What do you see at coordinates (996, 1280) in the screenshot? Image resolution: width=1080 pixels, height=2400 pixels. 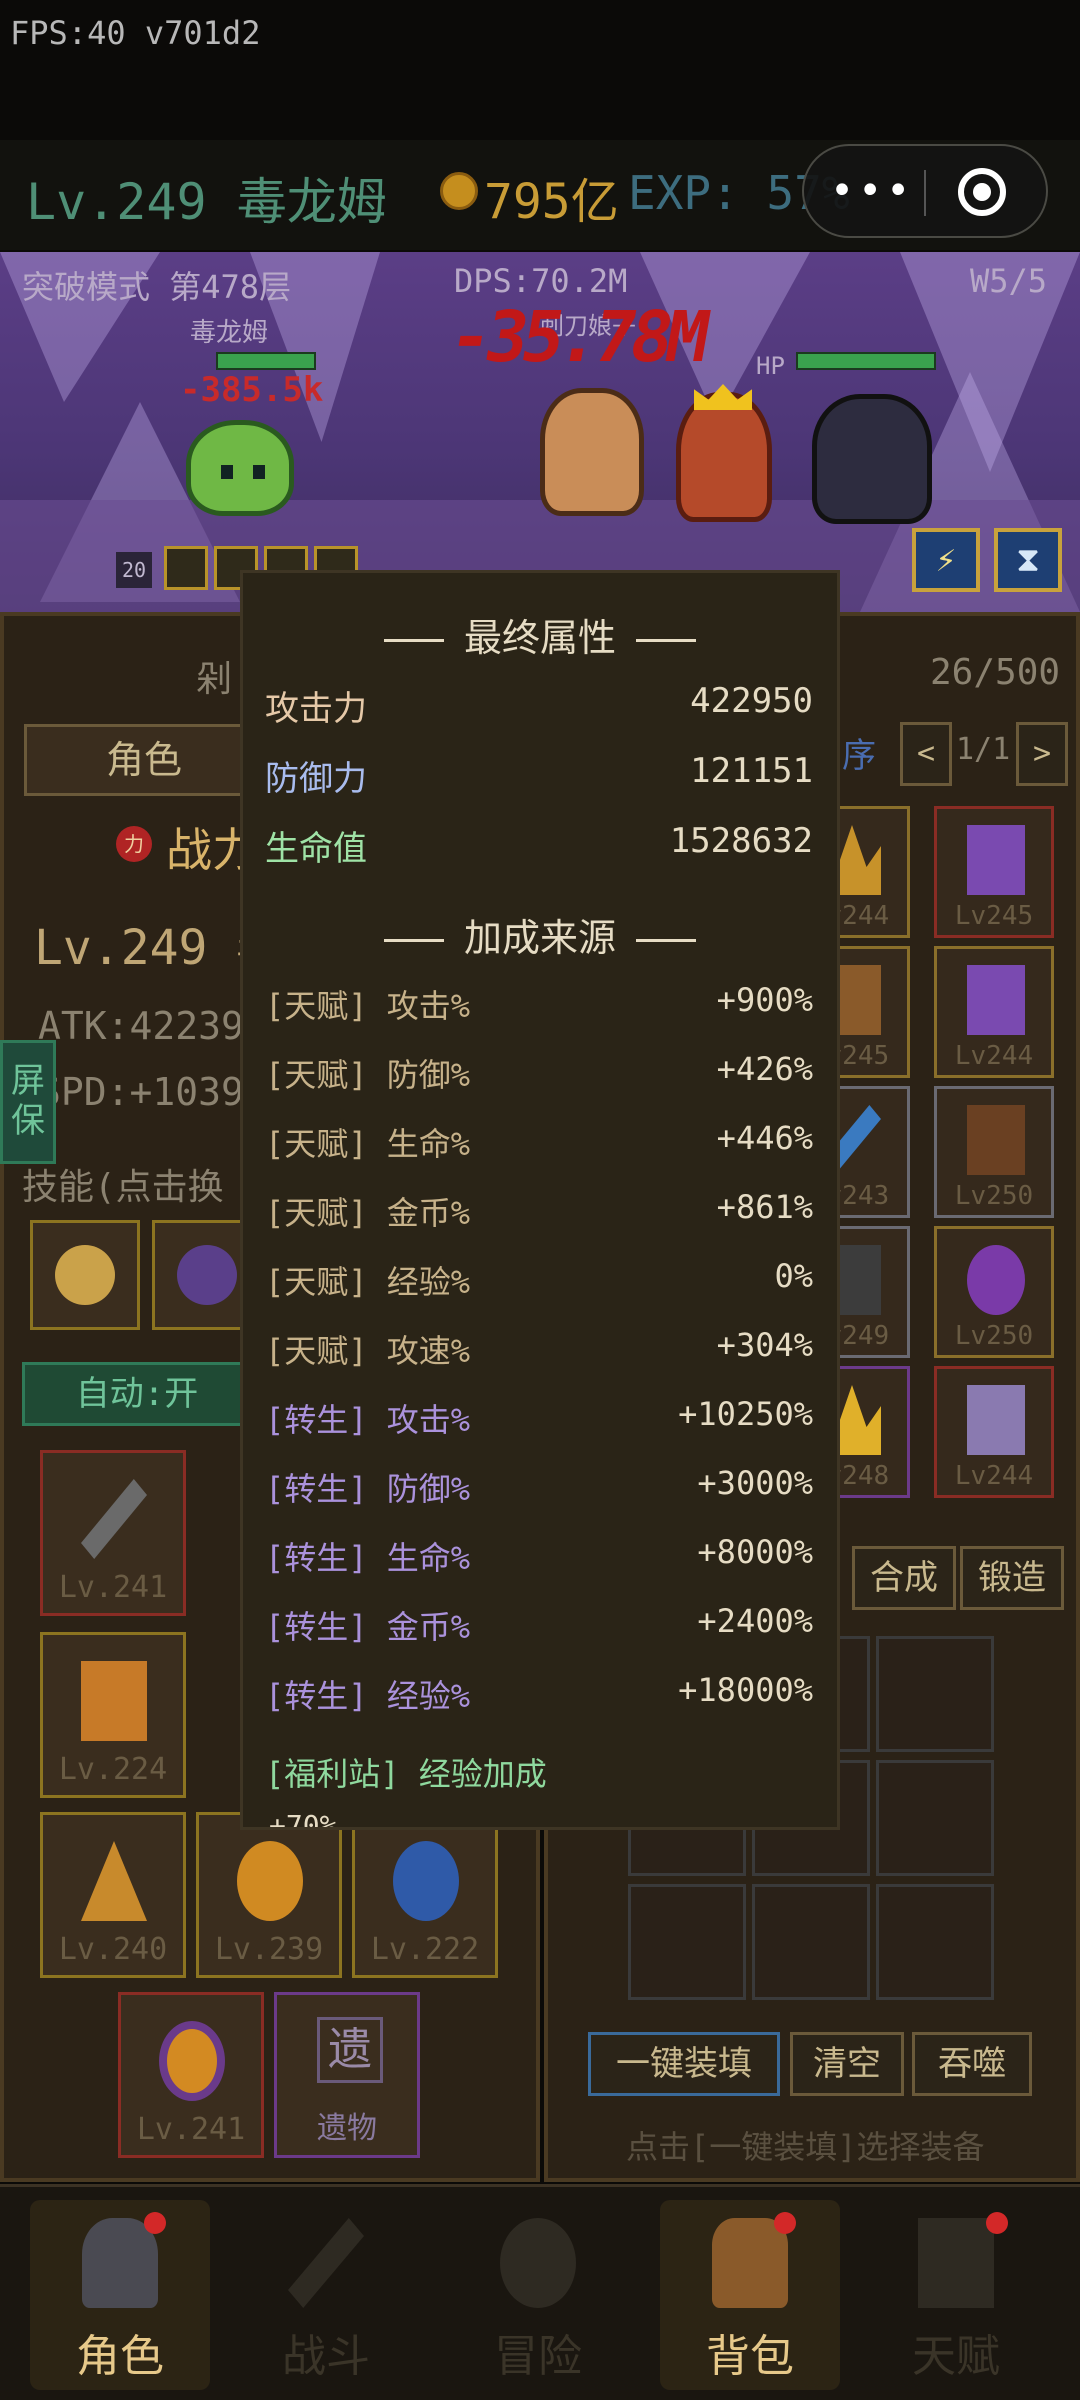 I see `necklace-icon` at bounding box center [996, 1280].